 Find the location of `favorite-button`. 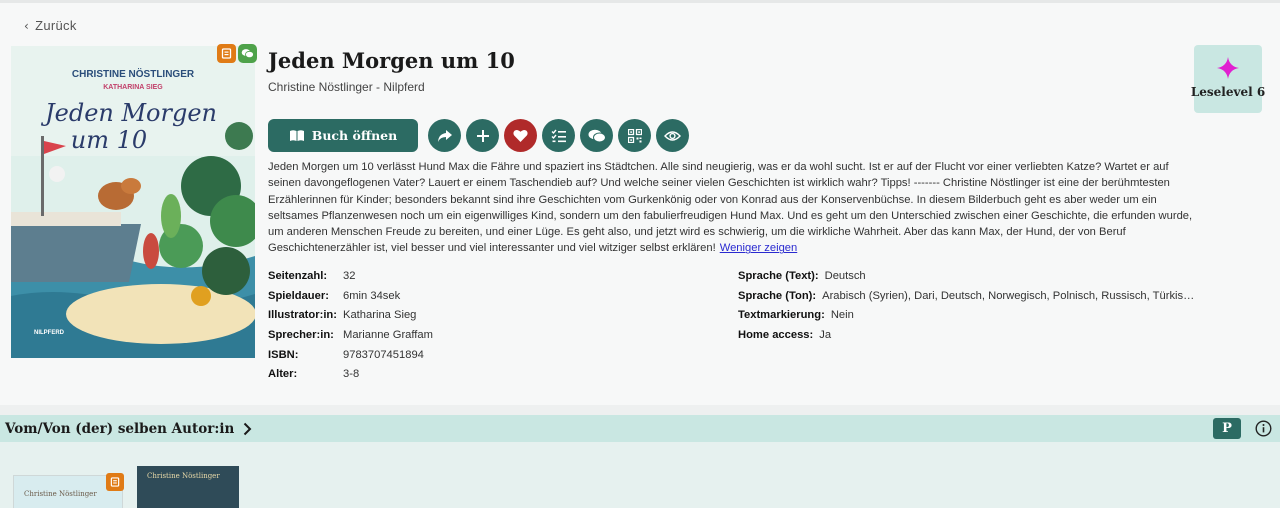

favorite-button is located at coordinates (520, 135).